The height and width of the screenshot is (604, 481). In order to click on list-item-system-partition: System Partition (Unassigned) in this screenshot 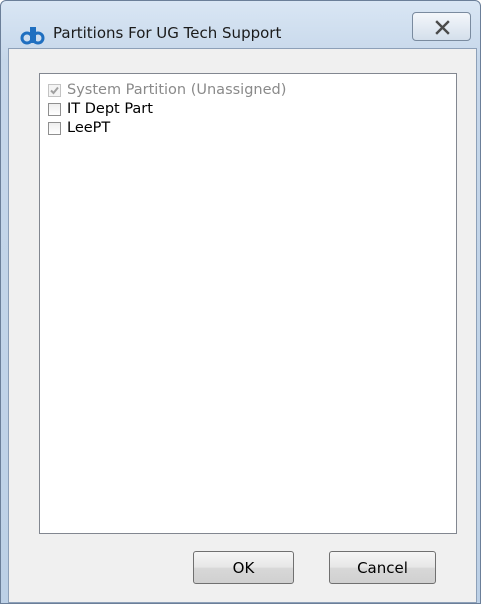, I will do `click(167, 90)`.